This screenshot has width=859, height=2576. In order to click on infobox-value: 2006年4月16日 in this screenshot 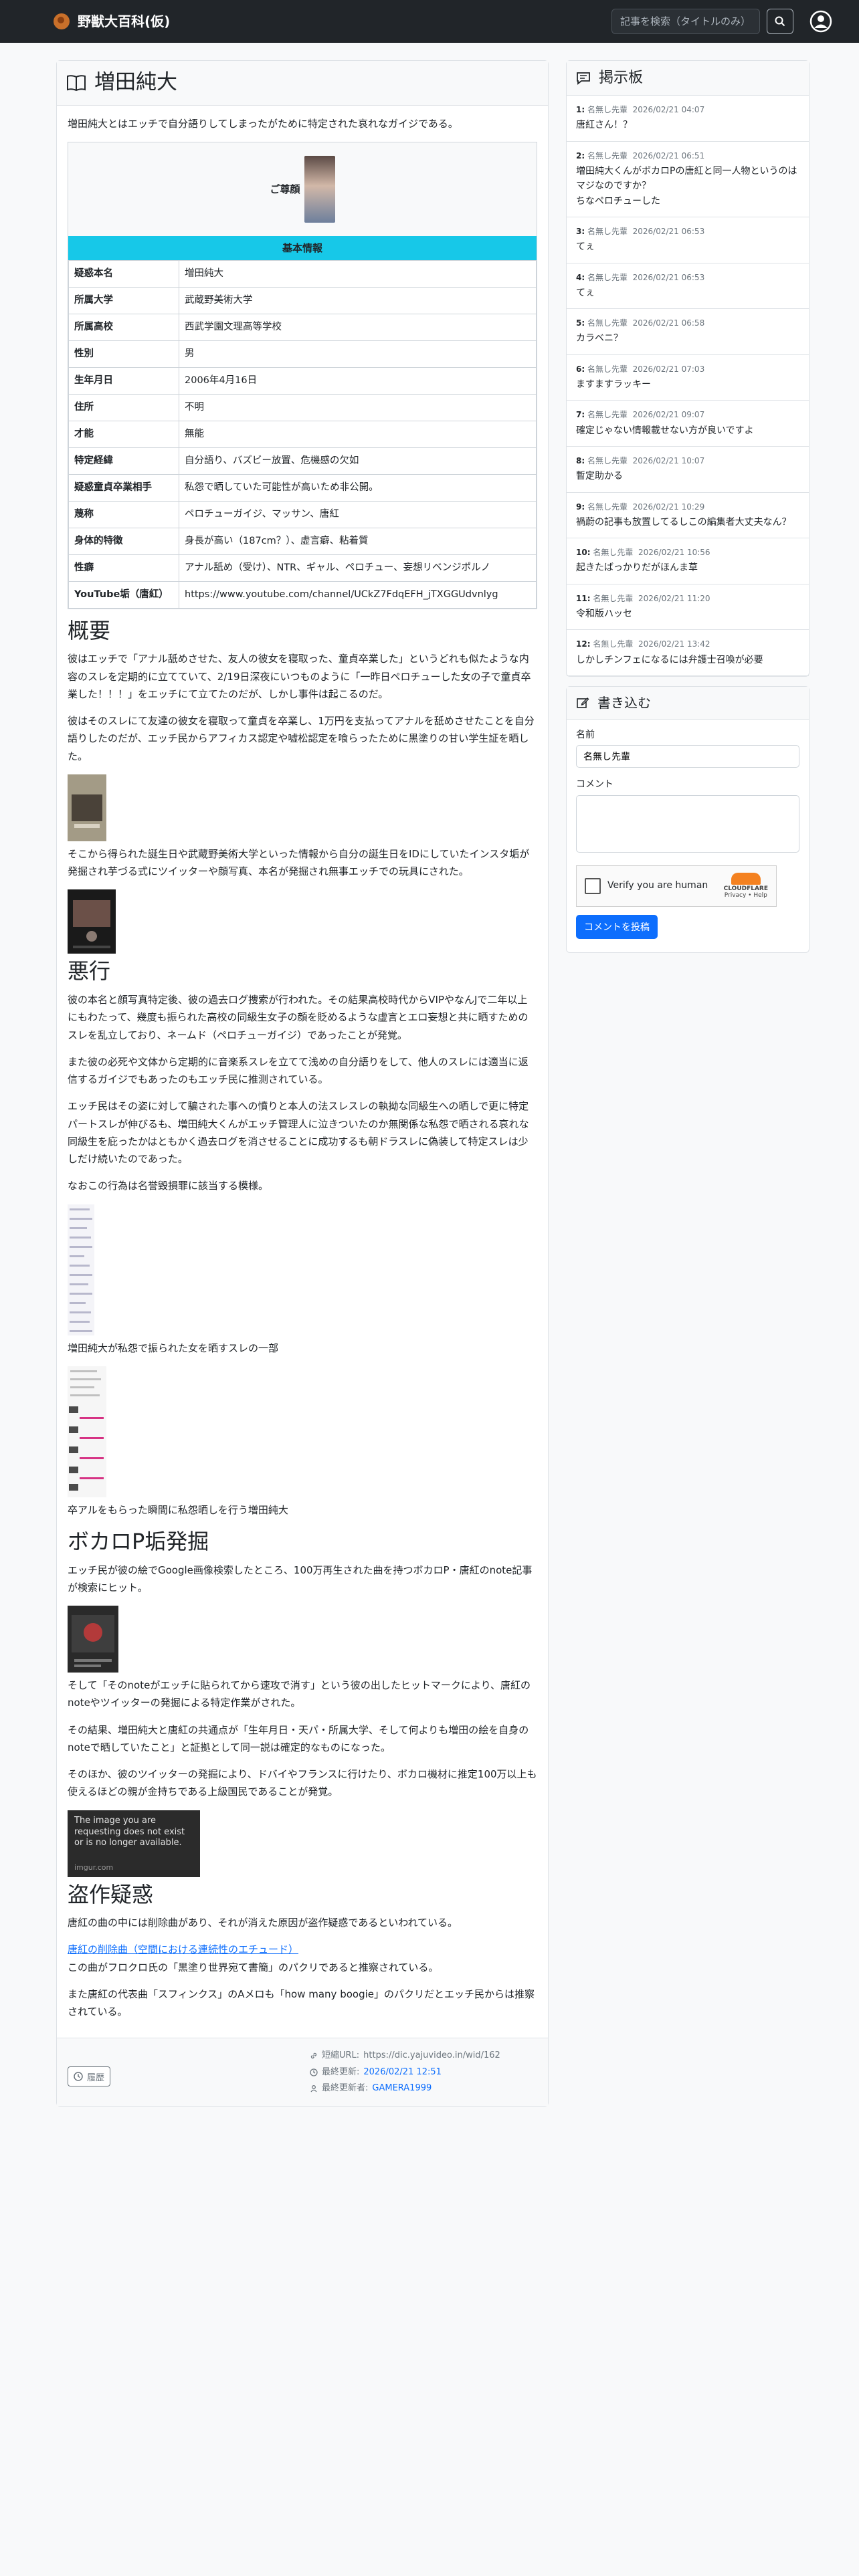, I will do `click(358, 380)`.